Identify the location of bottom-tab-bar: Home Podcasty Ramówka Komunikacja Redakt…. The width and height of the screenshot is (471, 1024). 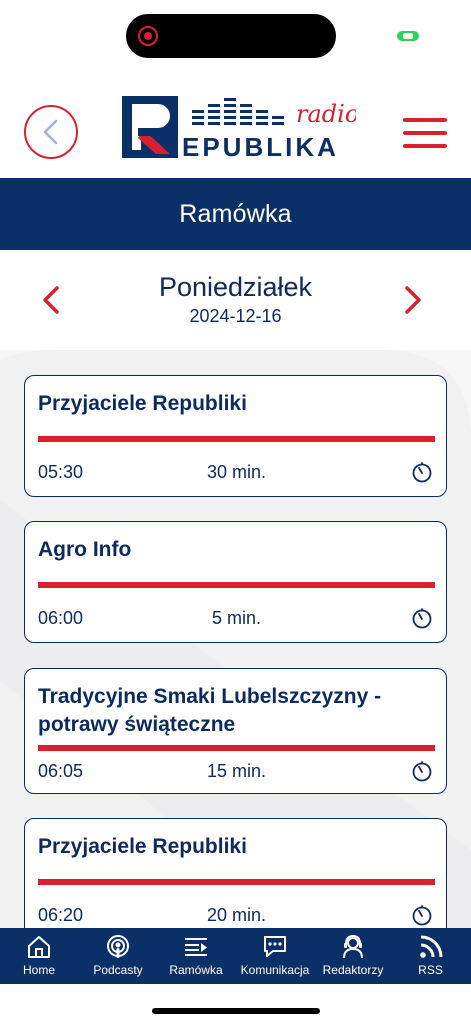
(235, 956).